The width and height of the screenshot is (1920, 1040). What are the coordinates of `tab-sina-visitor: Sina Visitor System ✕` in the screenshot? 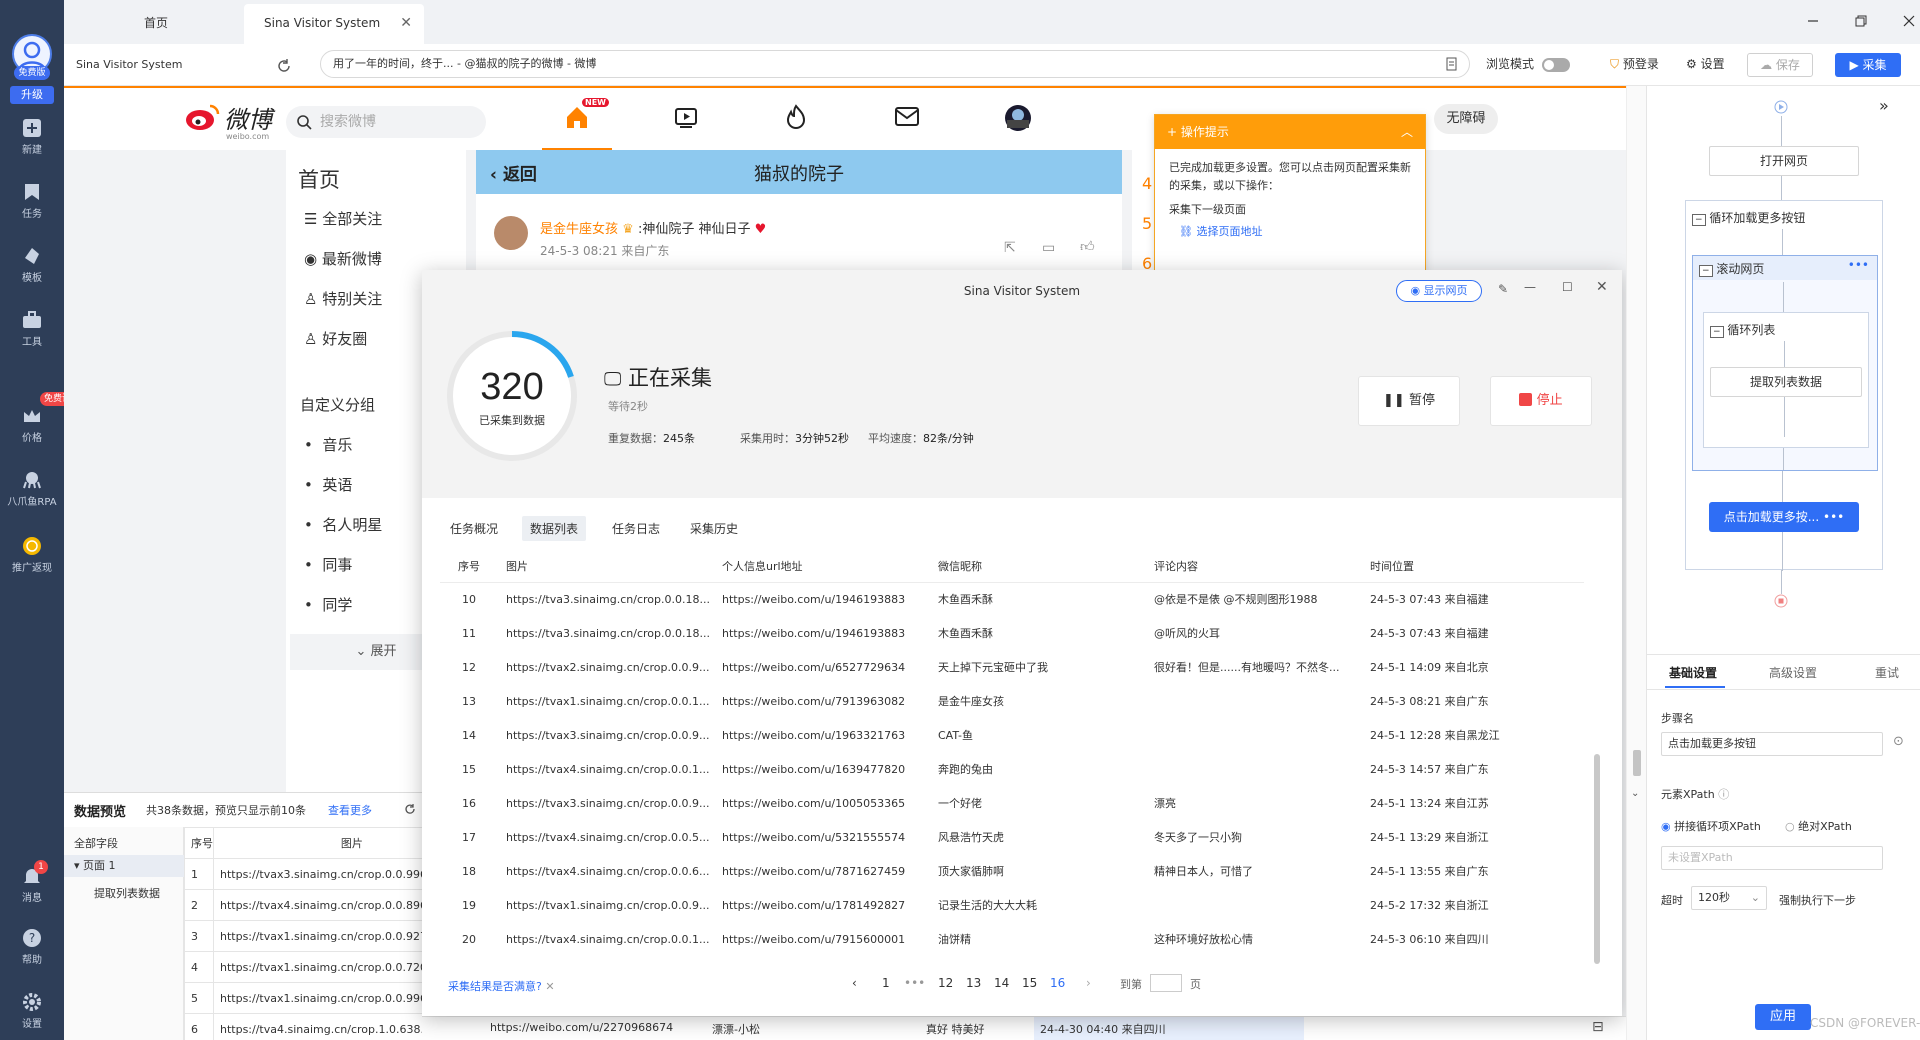 It's located at (334, 24).